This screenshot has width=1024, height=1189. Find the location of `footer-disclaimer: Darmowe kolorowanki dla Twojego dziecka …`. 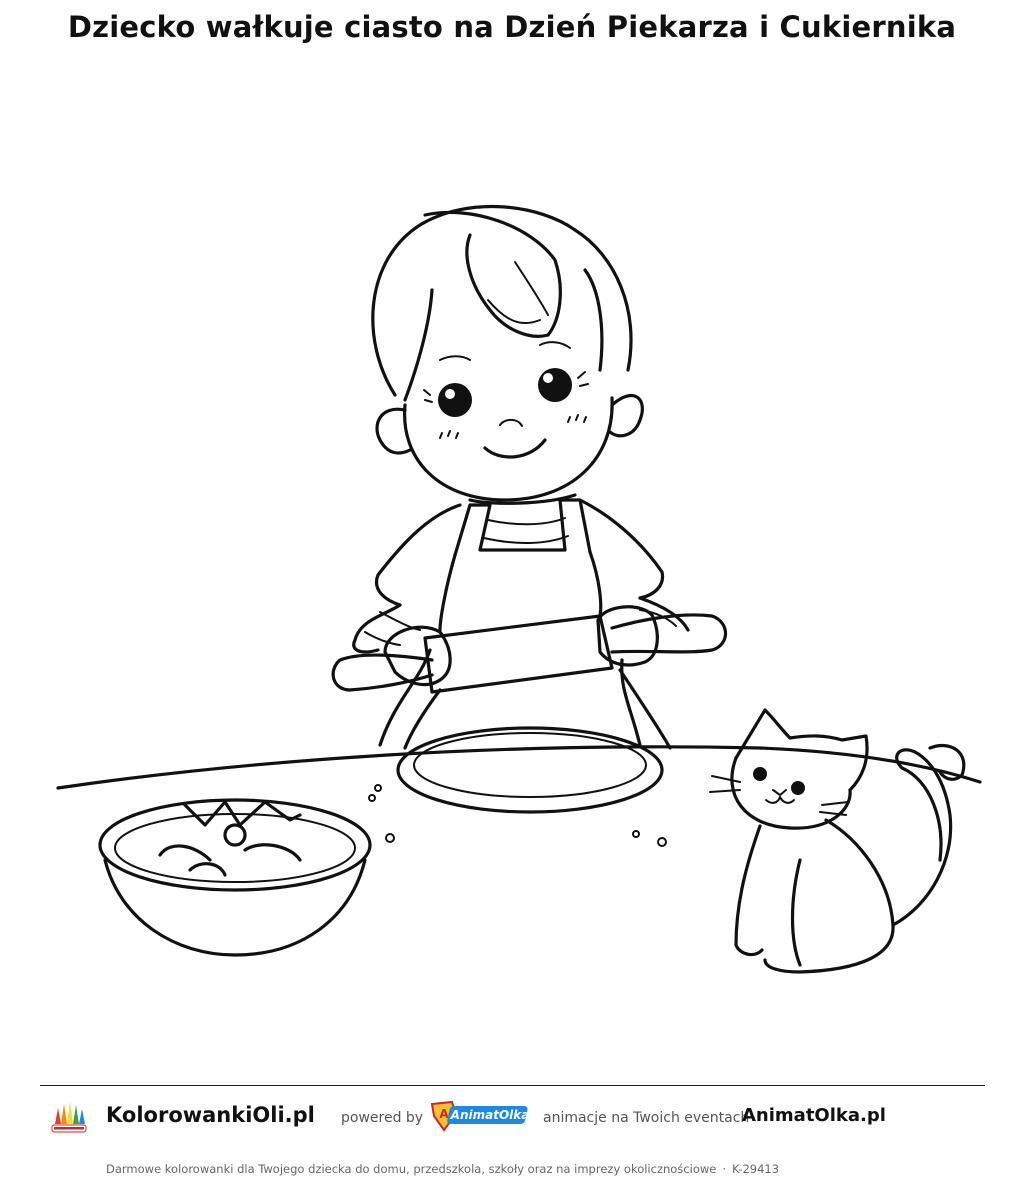

footer-disclaimer: Darmowe kolorowanki dla Twojego dziecka … is located at coordinates (411, 1169).